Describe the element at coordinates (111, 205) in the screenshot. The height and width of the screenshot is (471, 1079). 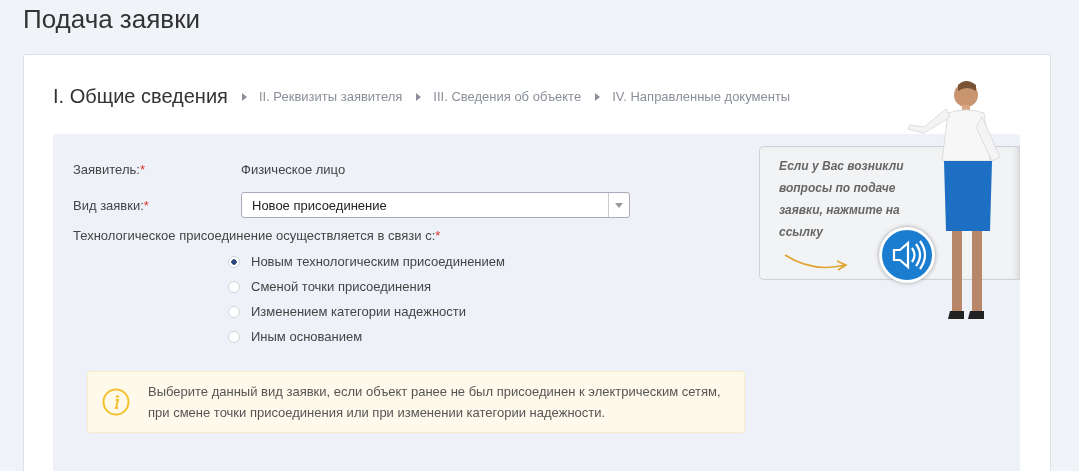
I see `field-label: Вид заявки:*` at that location.